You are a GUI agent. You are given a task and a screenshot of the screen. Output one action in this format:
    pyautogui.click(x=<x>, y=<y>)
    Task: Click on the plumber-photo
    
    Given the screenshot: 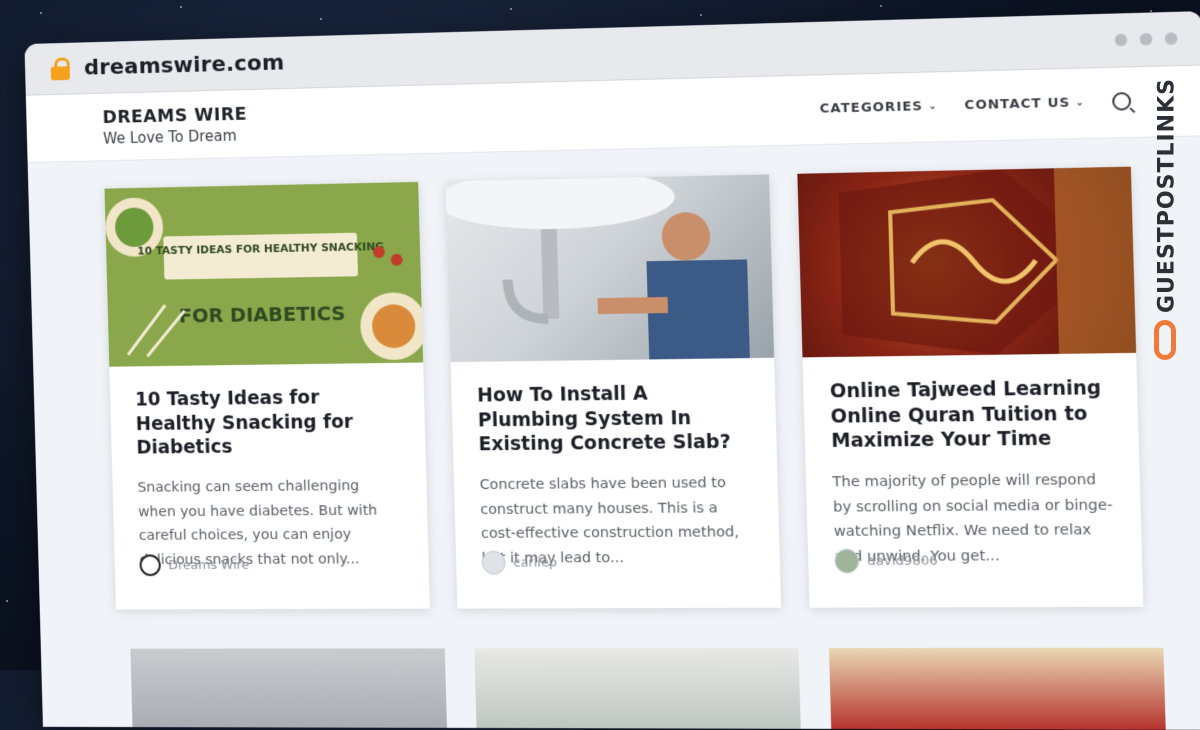 What is the action you would take?
    pyautogui.click(x=610, y=268)
    